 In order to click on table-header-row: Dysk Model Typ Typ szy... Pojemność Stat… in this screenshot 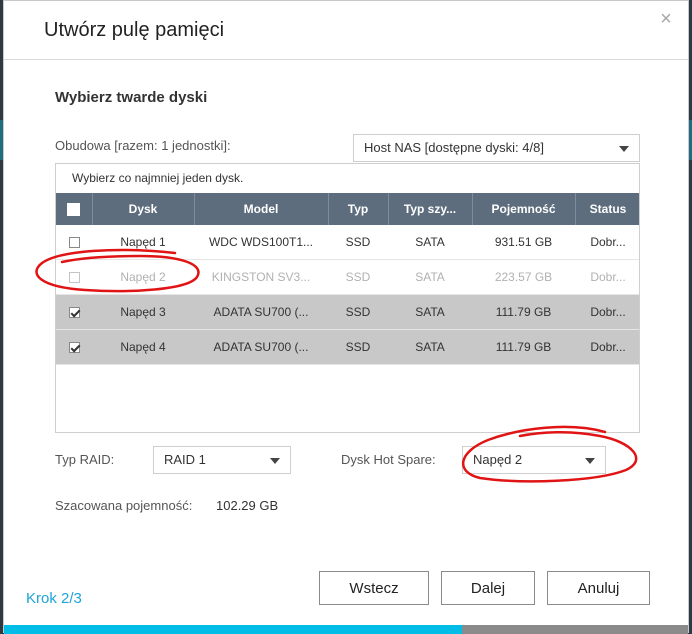, I will do `click(347, 209)`.